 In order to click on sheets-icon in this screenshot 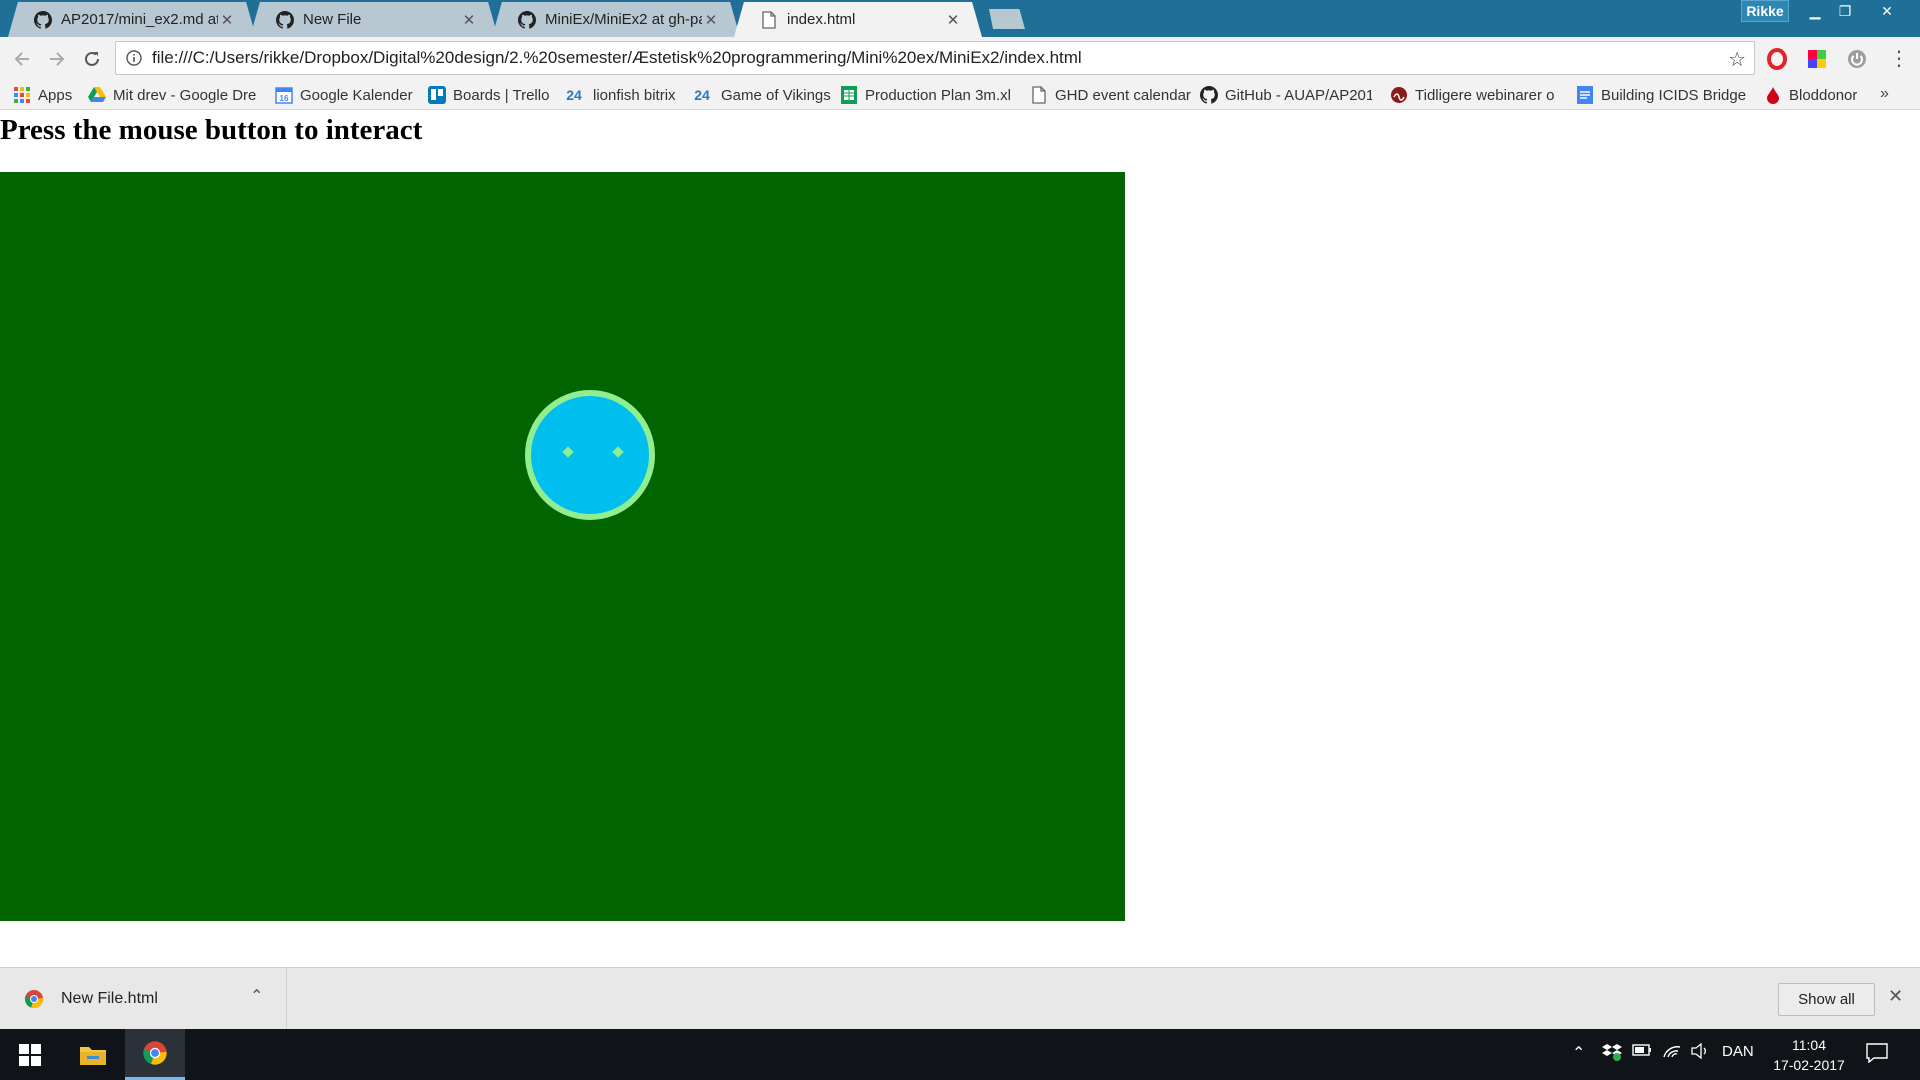, I will do `click(849, 95)`.